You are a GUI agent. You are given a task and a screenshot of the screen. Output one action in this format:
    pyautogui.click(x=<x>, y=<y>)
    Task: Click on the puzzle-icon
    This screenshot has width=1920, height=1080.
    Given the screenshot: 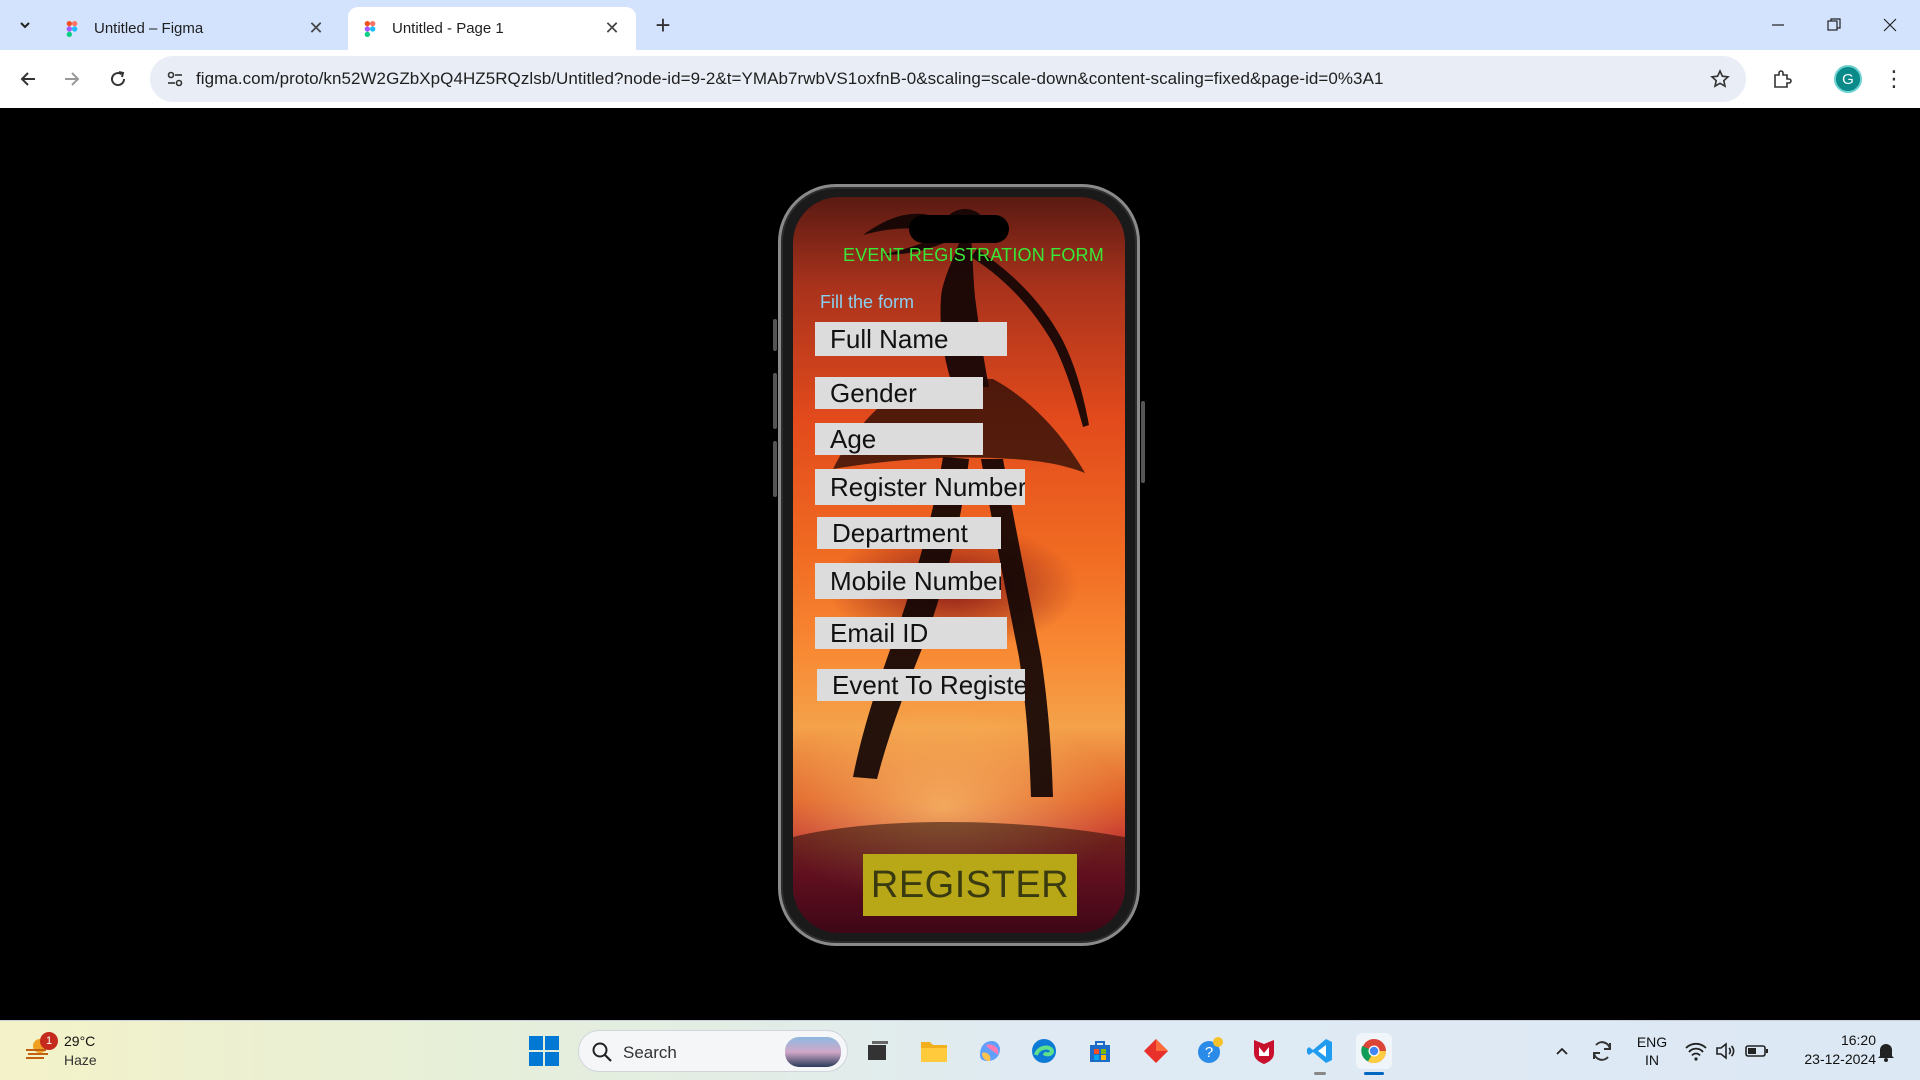 What is the action you would take?
    pyautogui.click(x=1783, y=79)
    